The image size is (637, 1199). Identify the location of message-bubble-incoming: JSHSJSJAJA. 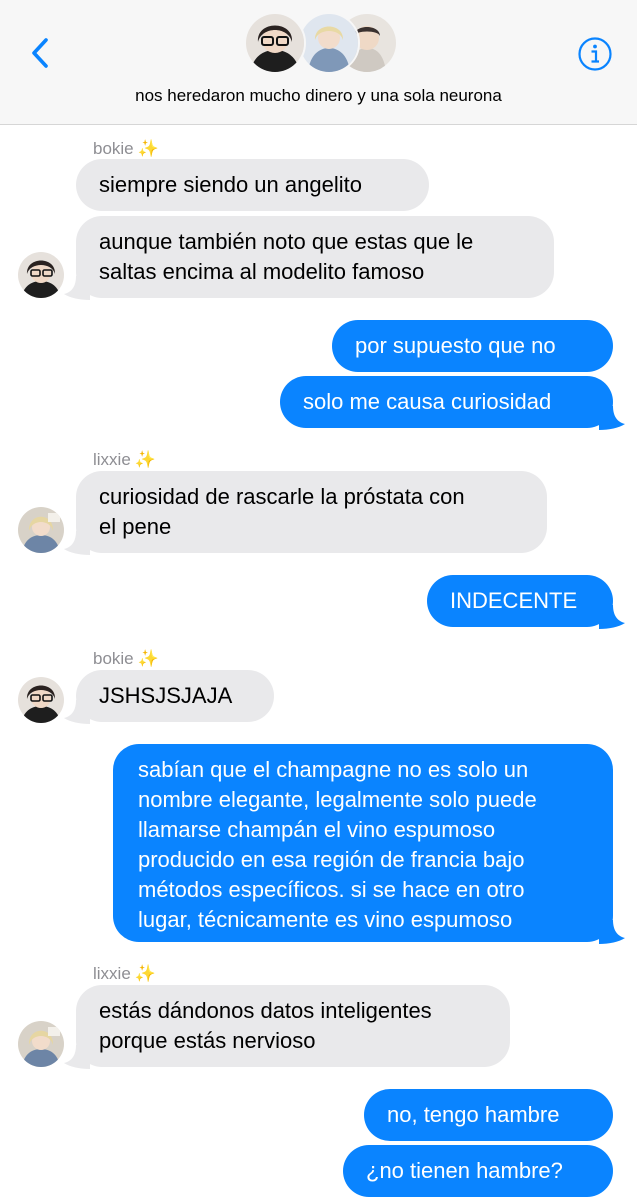
(175, 696).